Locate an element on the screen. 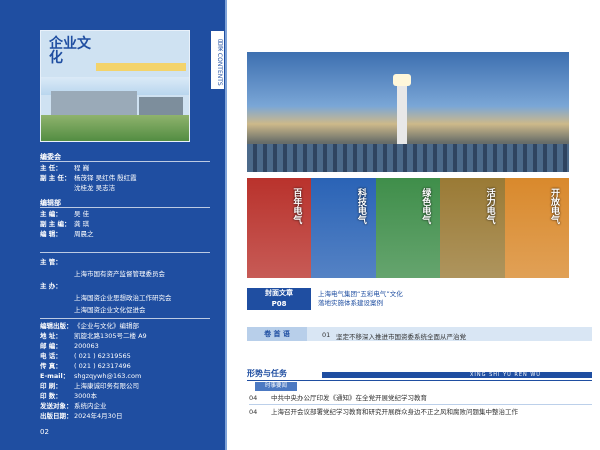 The height and width of the screenshot is (450, 600). toc-item-title: 上海召开会议部署党纪学习教育和研究开展群众身边不正之风和腐败问题集中整治工作 is located at coordinates (394, 412).